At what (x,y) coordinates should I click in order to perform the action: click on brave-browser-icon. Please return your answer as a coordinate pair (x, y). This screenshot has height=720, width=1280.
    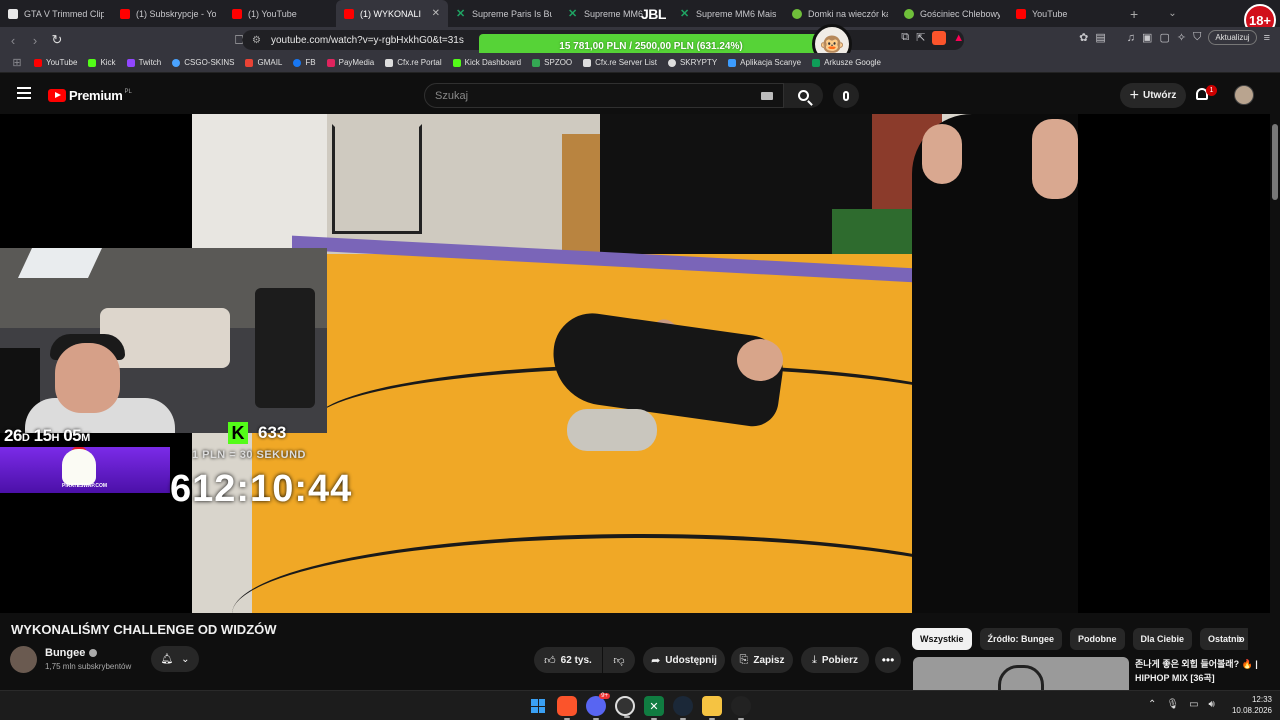
    Looking at the image, I should click on (567, 708).